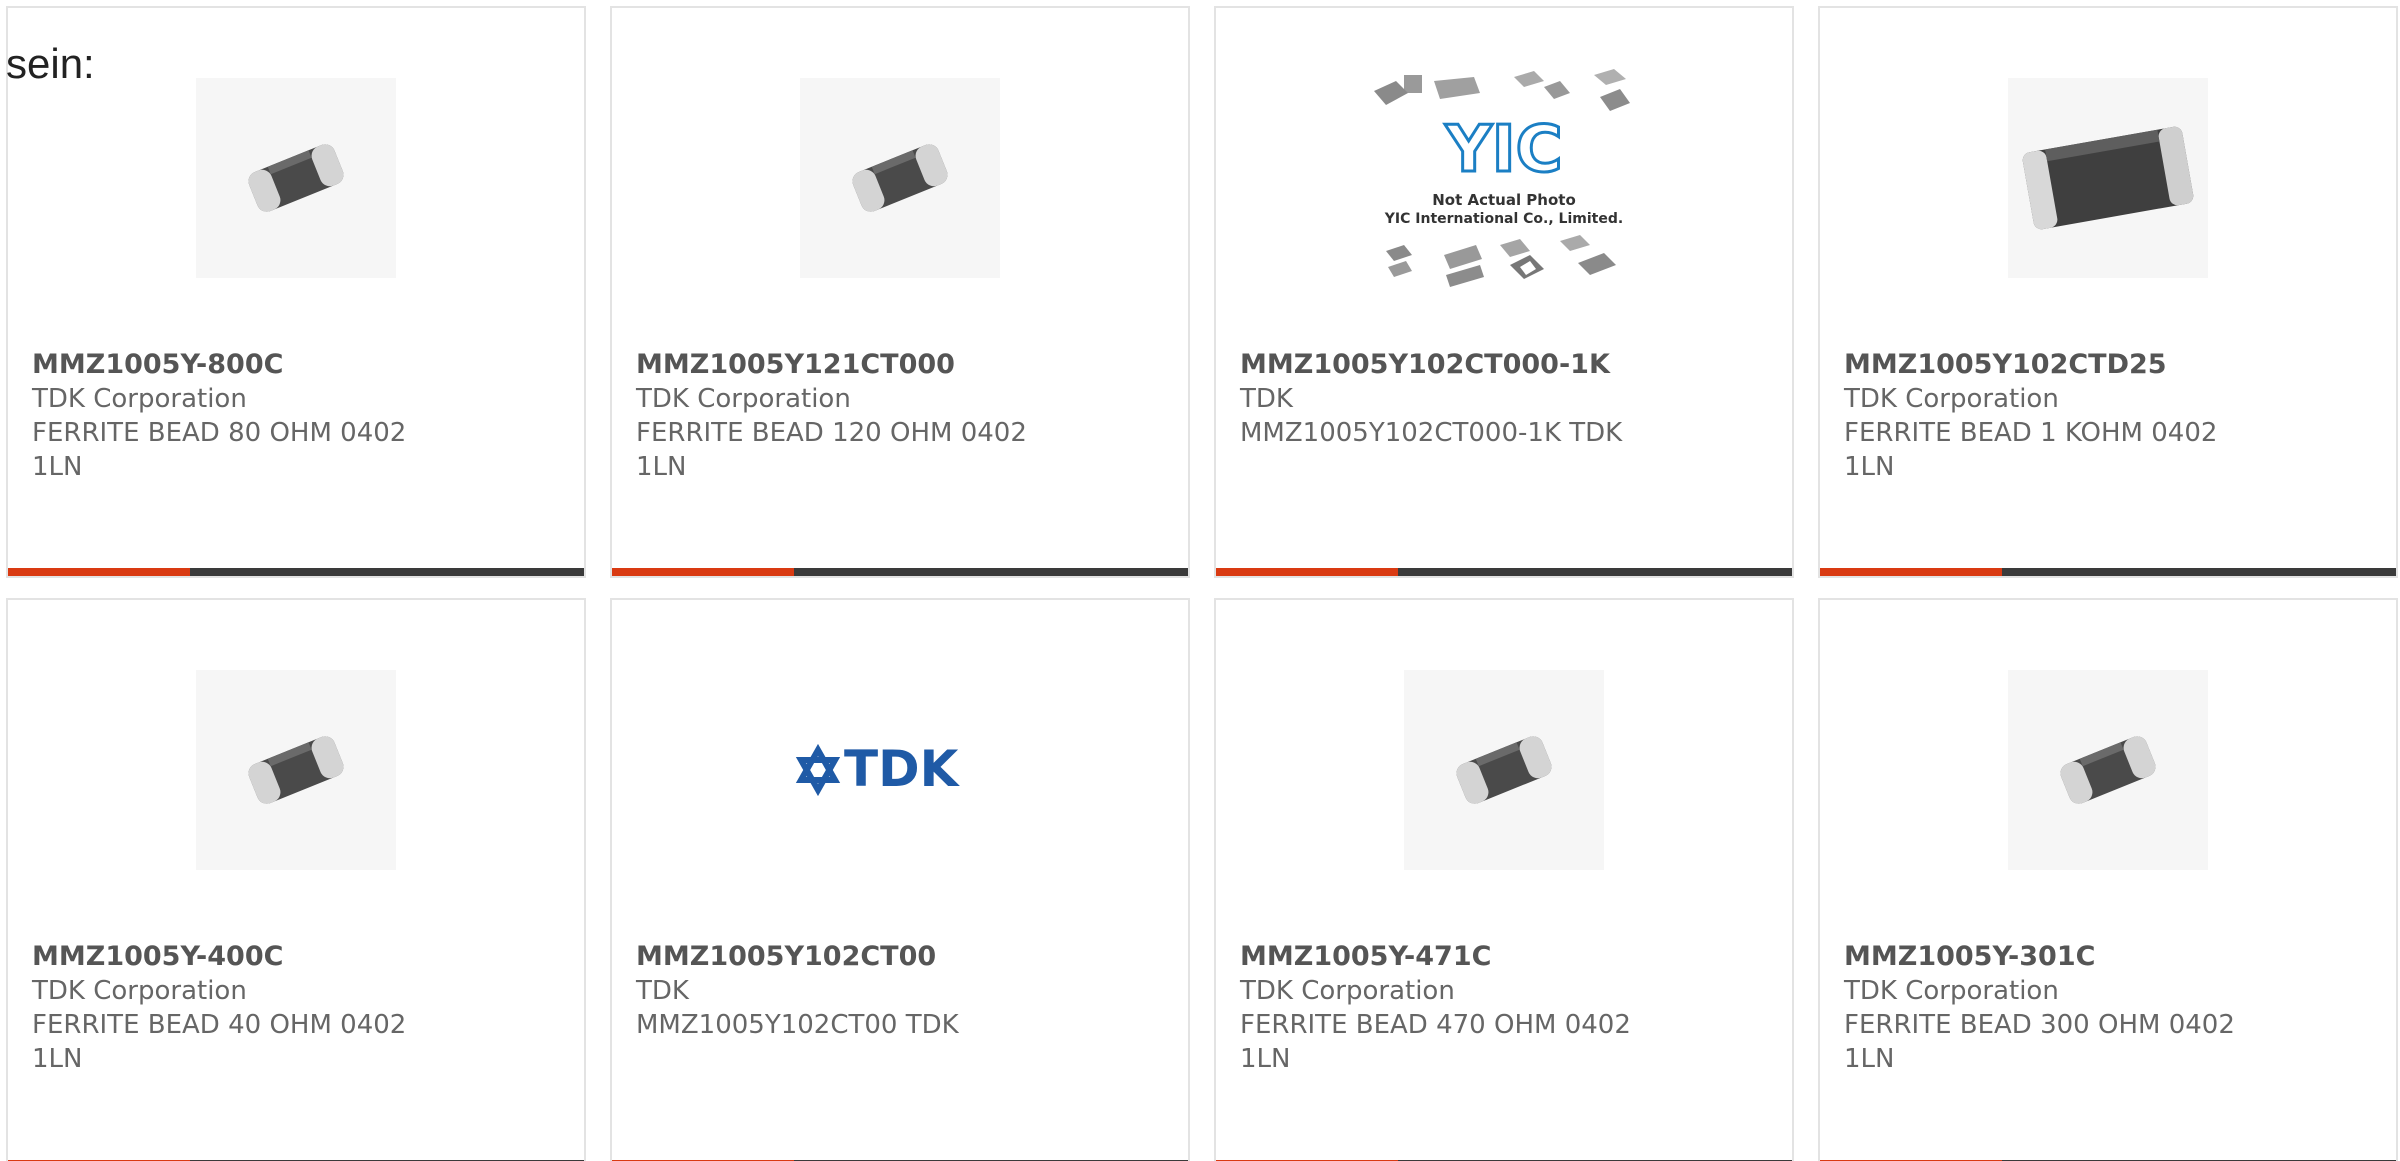 This screenshot has height=1161, width=2400. Describe the element at coordinates (2108, 957) in the screenshot. I see `product-title: MMZ1005Y-301C` at that location.